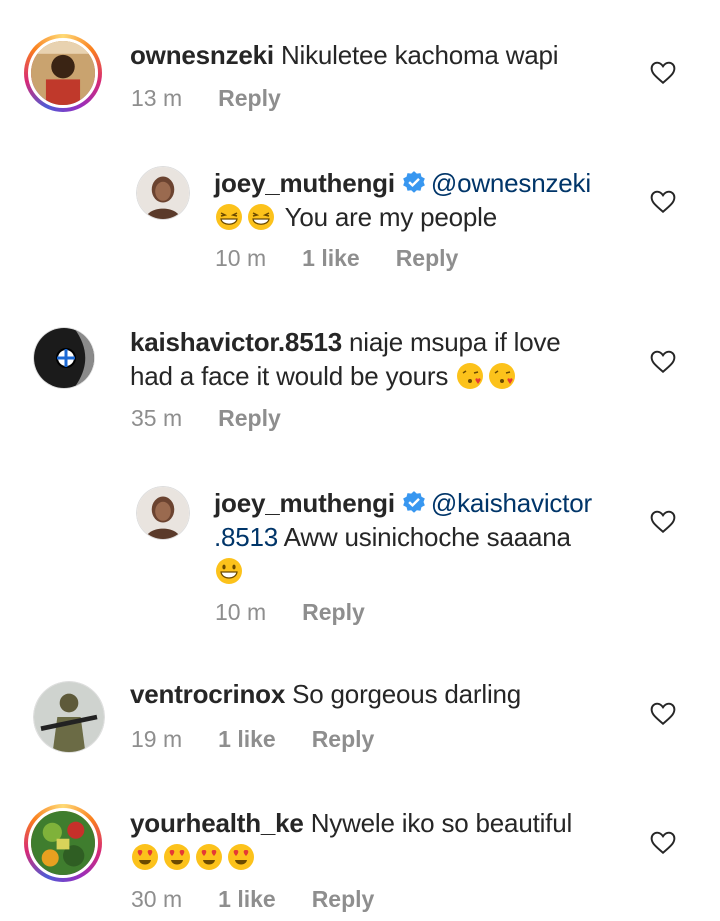  I want to click on comment-username: ownesnzeki, so click(202, 55).